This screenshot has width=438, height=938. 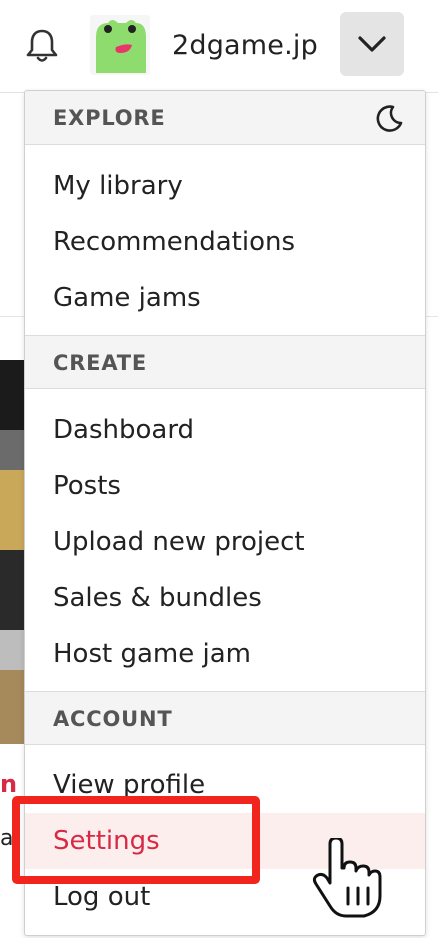 What do you see at coordinates (225, 542) in the screenshot?
I see `menu-item-upload-new-project: Upload new project` at bounding box center [225, 542].